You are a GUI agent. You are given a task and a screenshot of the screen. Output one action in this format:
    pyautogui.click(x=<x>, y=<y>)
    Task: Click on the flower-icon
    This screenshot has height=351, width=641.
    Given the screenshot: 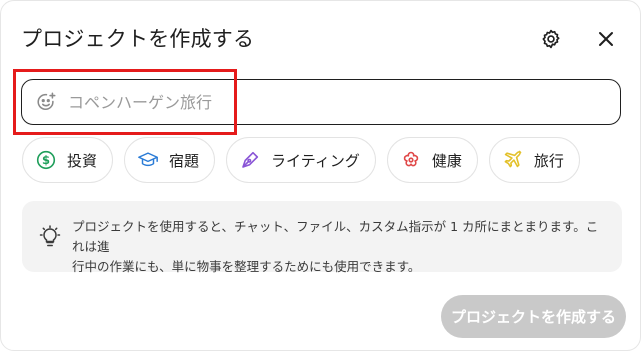 What is the action you would take?
    pyautogui.click(x=411, y=160)
    